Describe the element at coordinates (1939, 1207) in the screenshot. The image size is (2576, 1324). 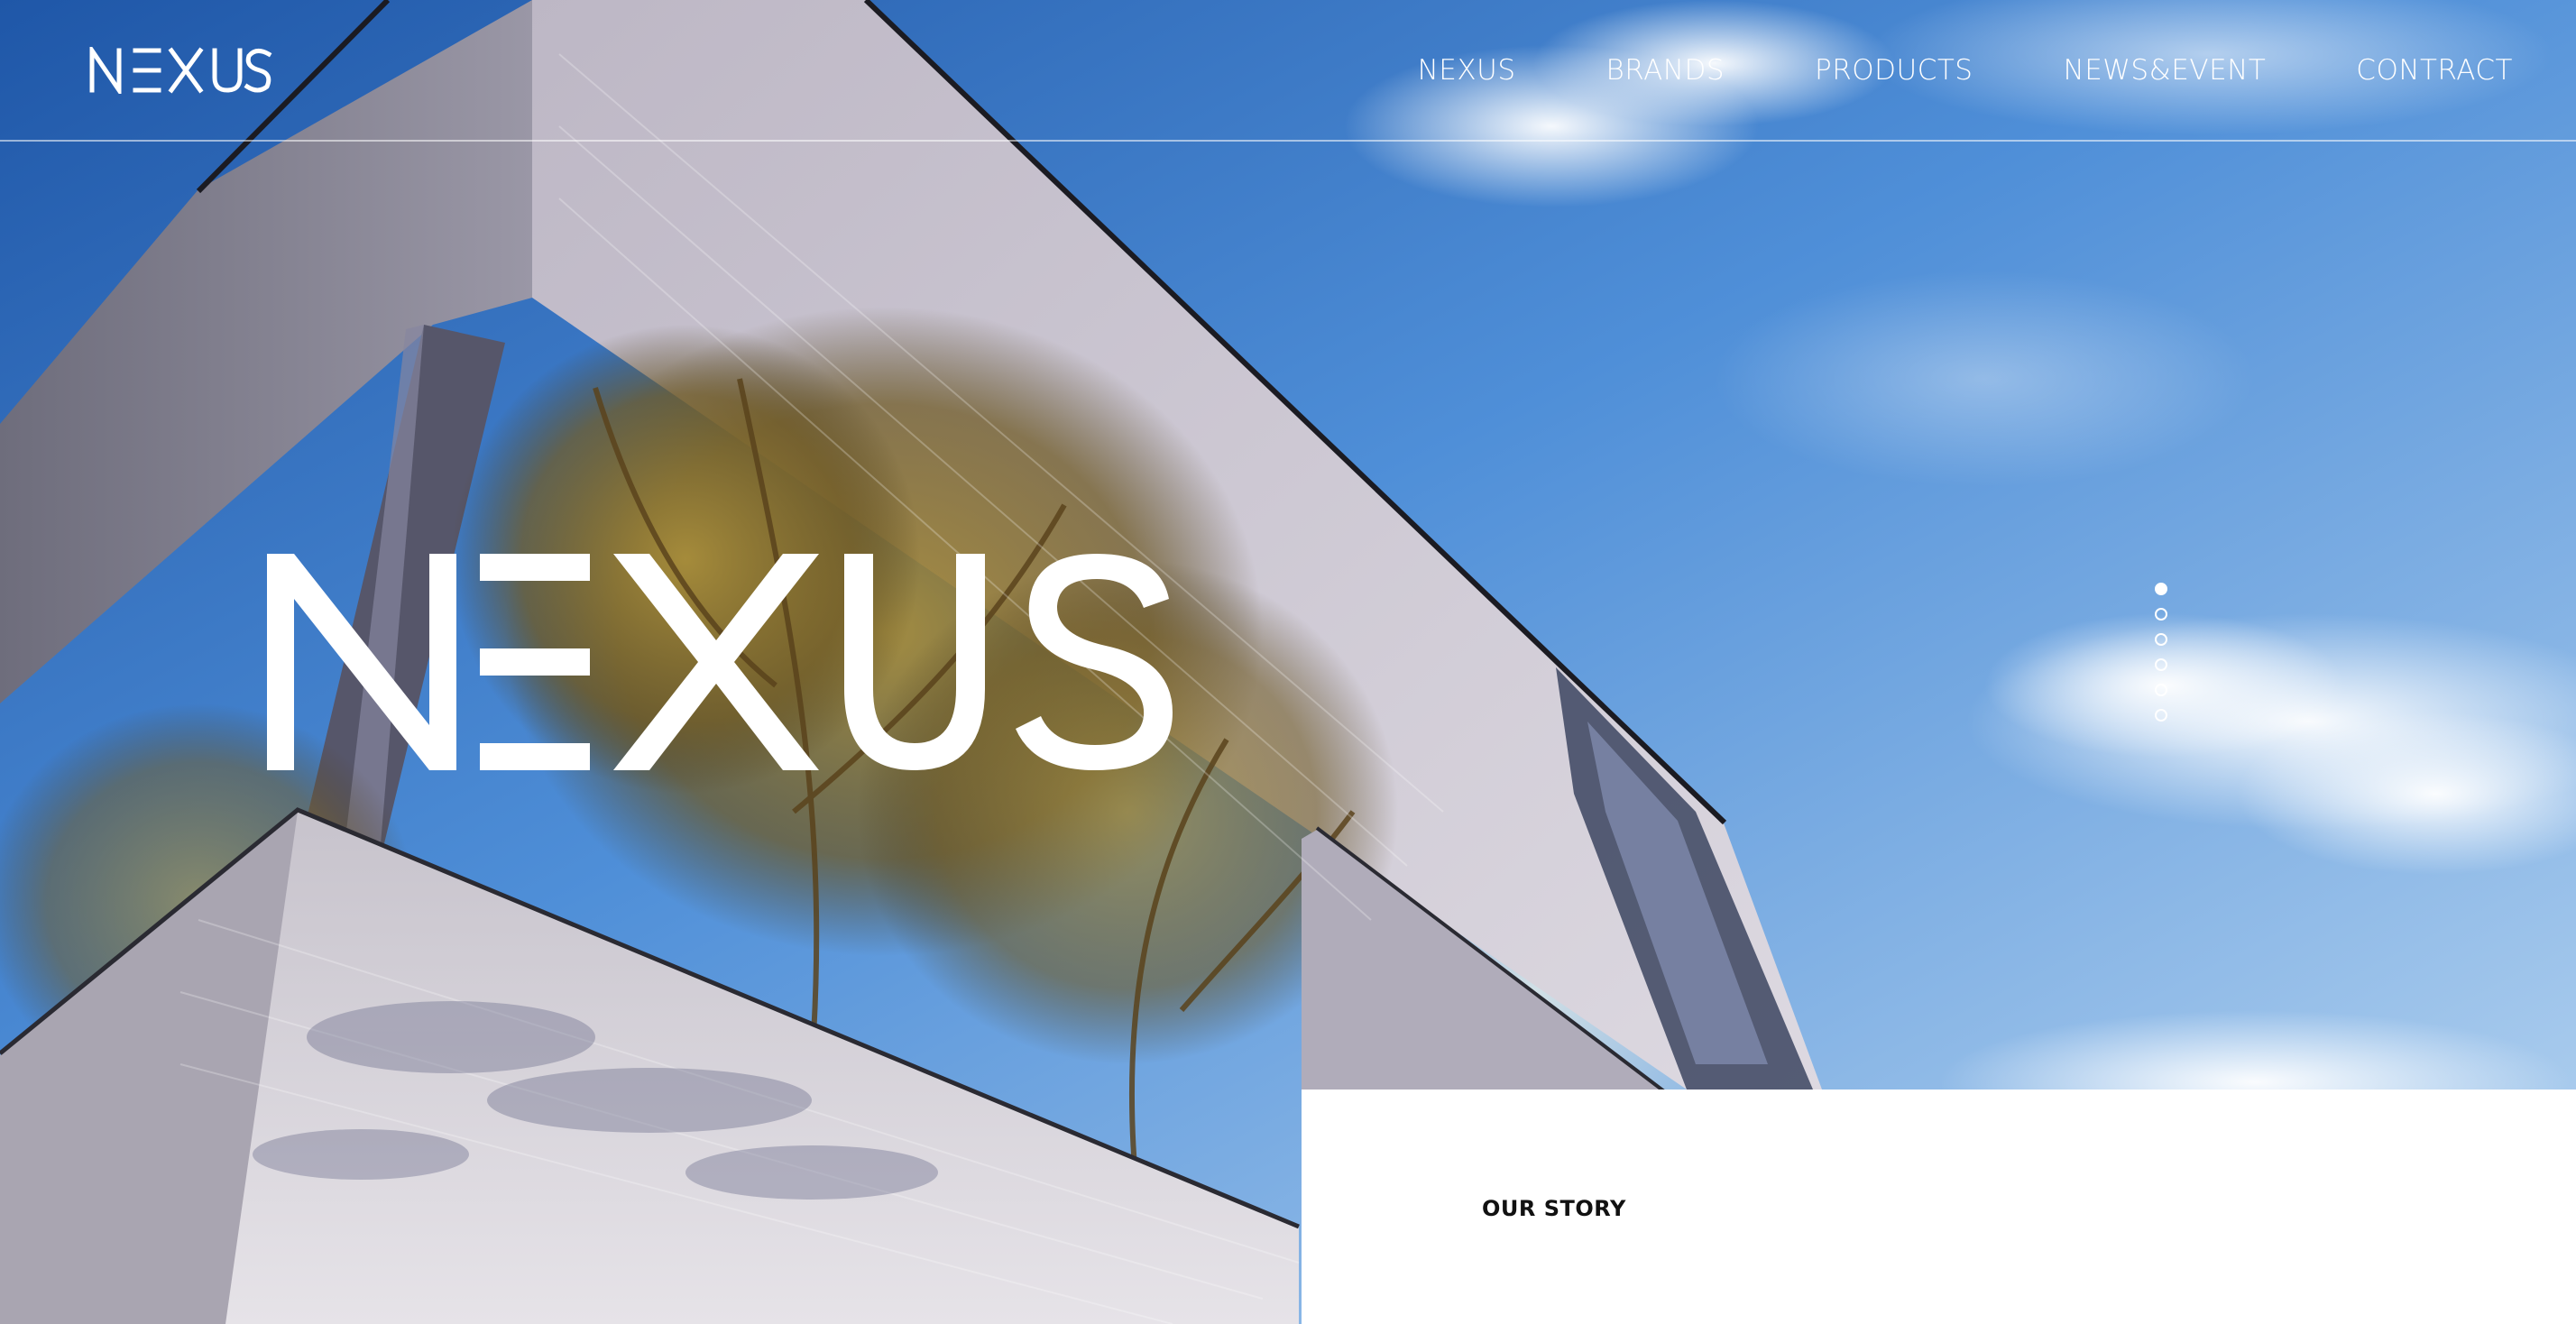
I see `our-story-panel: OUR STORY` at that location.